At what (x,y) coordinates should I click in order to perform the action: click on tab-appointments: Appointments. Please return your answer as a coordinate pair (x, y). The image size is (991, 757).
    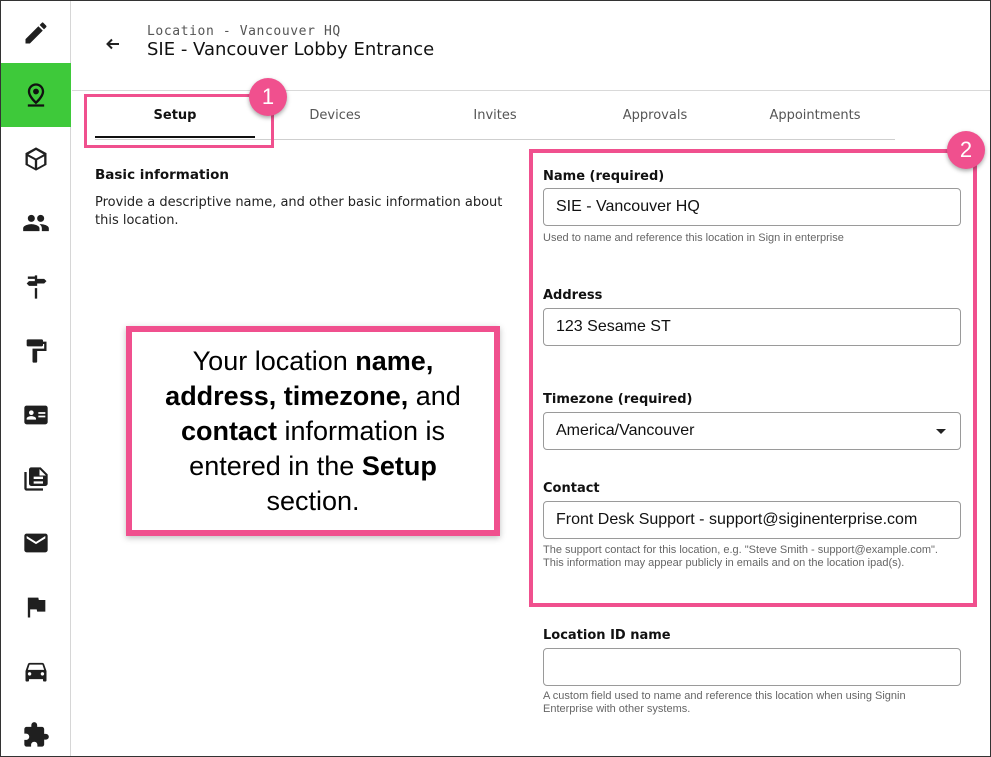
    Looking at the image, I should click on (815, 115).